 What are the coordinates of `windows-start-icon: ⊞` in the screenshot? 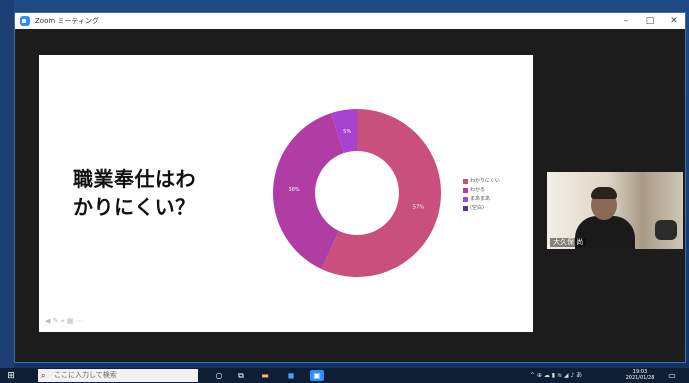 It's located at (11, 376).